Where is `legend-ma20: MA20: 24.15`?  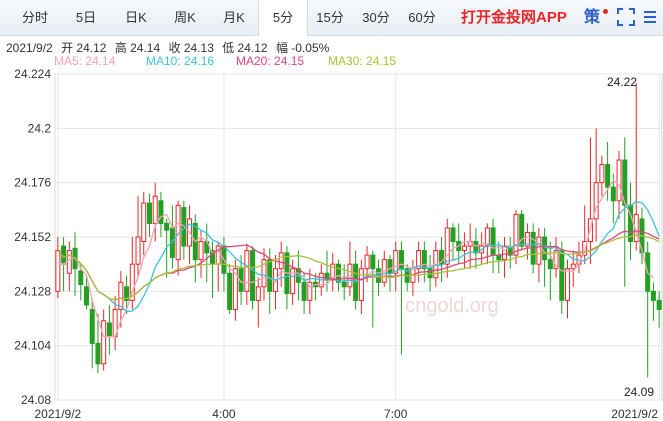
legend-ma20: MA20: 24.15 is located at coordinates (270, 61).